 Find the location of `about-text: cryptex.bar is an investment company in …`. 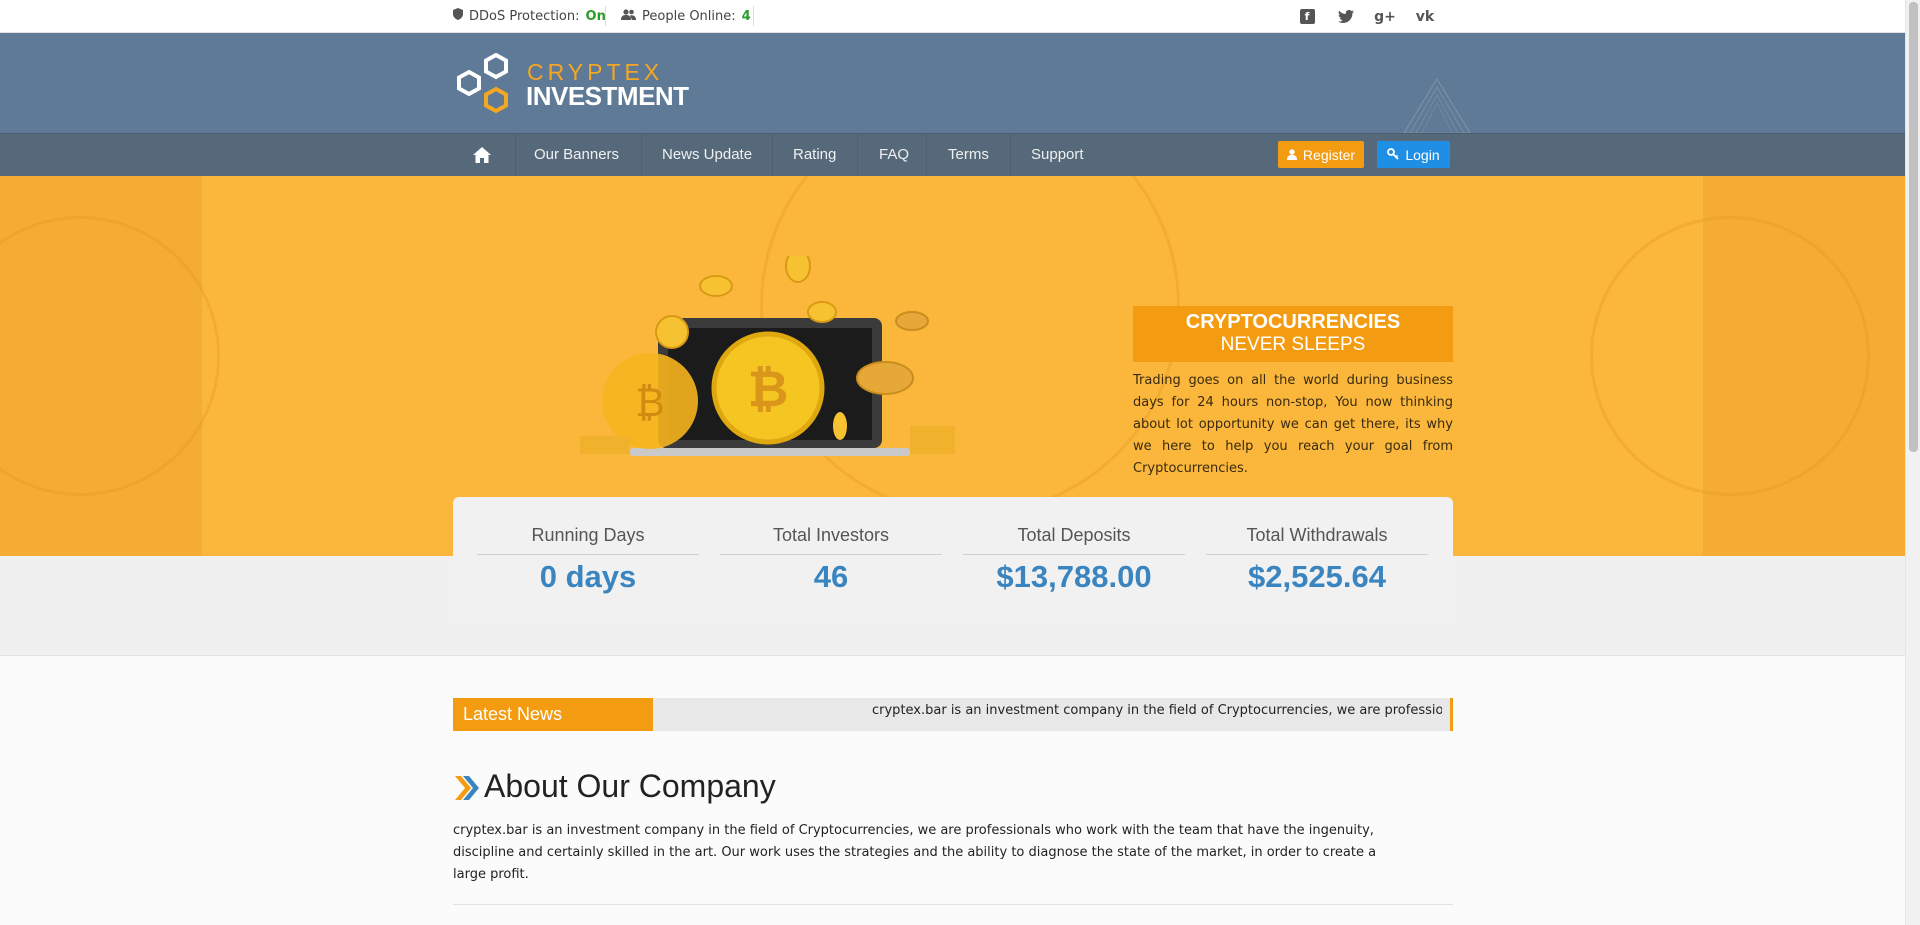

about-text: cryptex.bar is an investment company in … is located at coordinates (915, 852).